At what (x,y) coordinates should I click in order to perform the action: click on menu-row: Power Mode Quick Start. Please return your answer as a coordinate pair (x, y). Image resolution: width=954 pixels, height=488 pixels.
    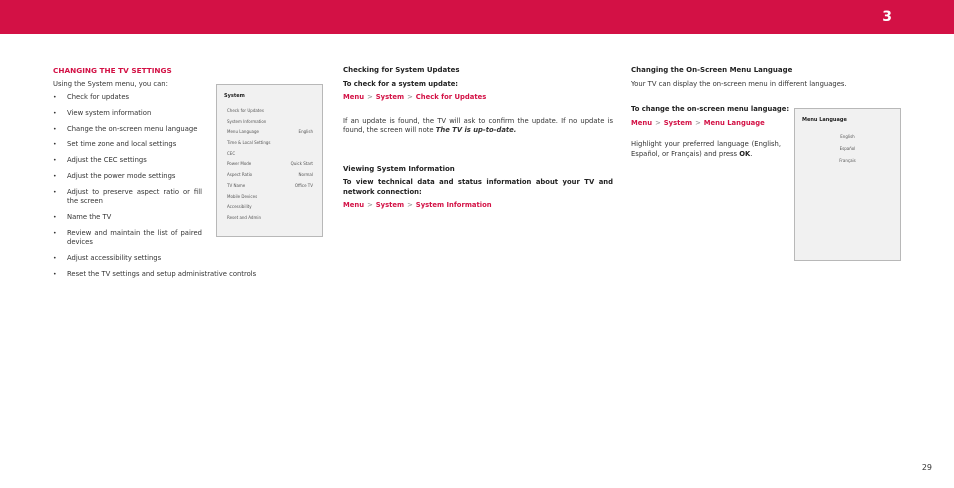
    Looking at the image, I should click on (270, 164).